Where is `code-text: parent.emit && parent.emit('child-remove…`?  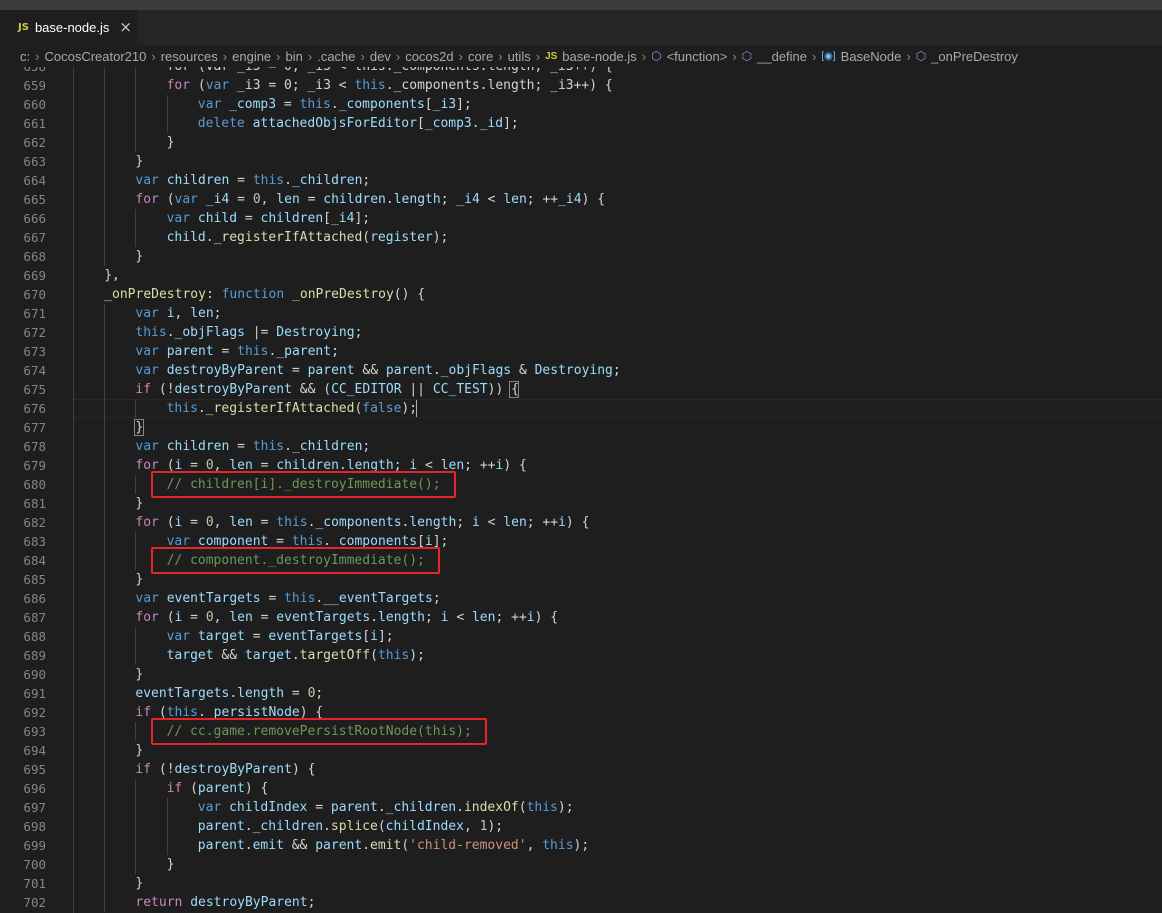
code-text: parent.emit && parent.emit('child-remove… is located at coordinates (393, 845).